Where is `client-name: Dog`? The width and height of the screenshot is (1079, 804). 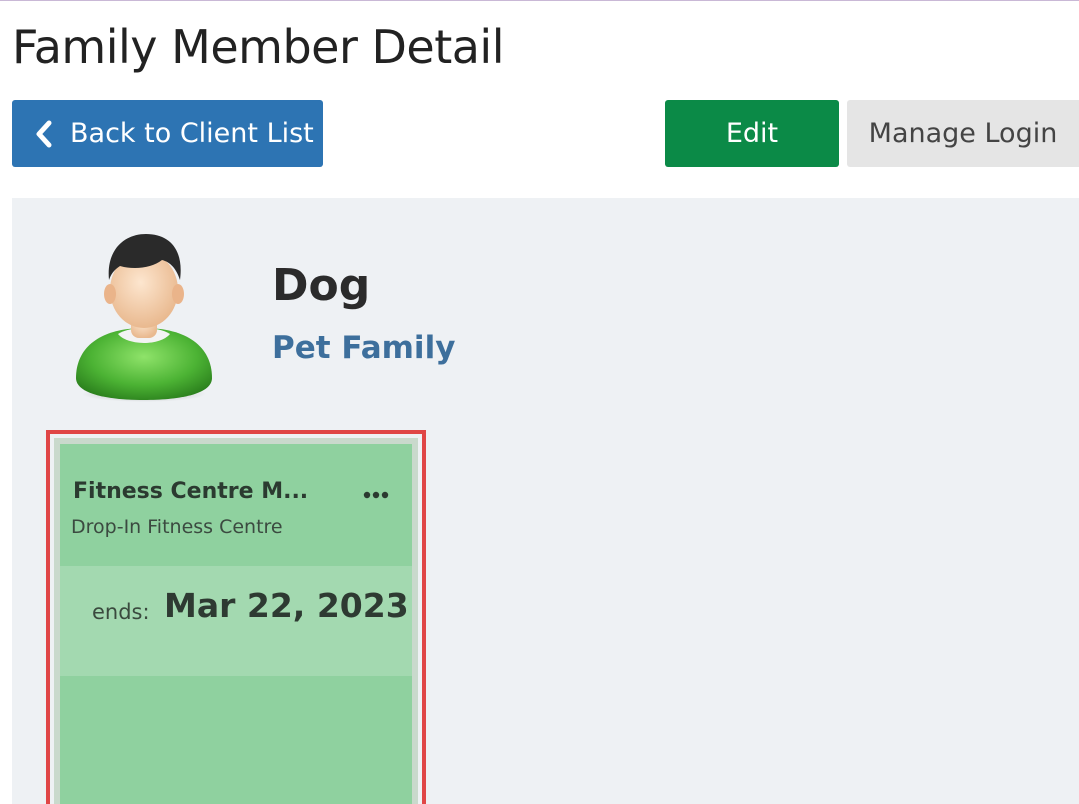
client-name: Dog is located at coordinates (321, 285).